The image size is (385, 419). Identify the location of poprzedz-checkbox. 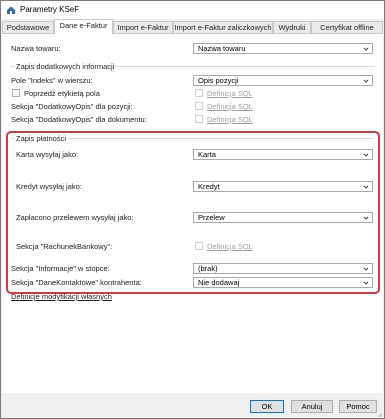
(16, 93).